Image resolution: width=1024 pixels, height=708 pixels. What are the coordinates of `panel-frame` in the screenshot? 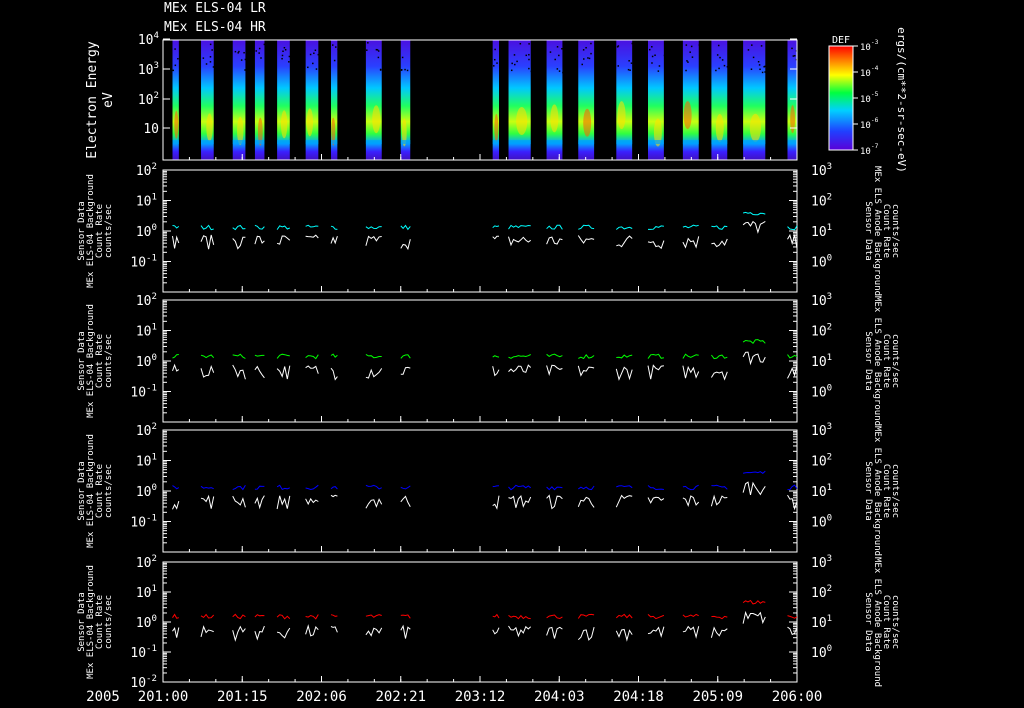 It's located at (480, 622).